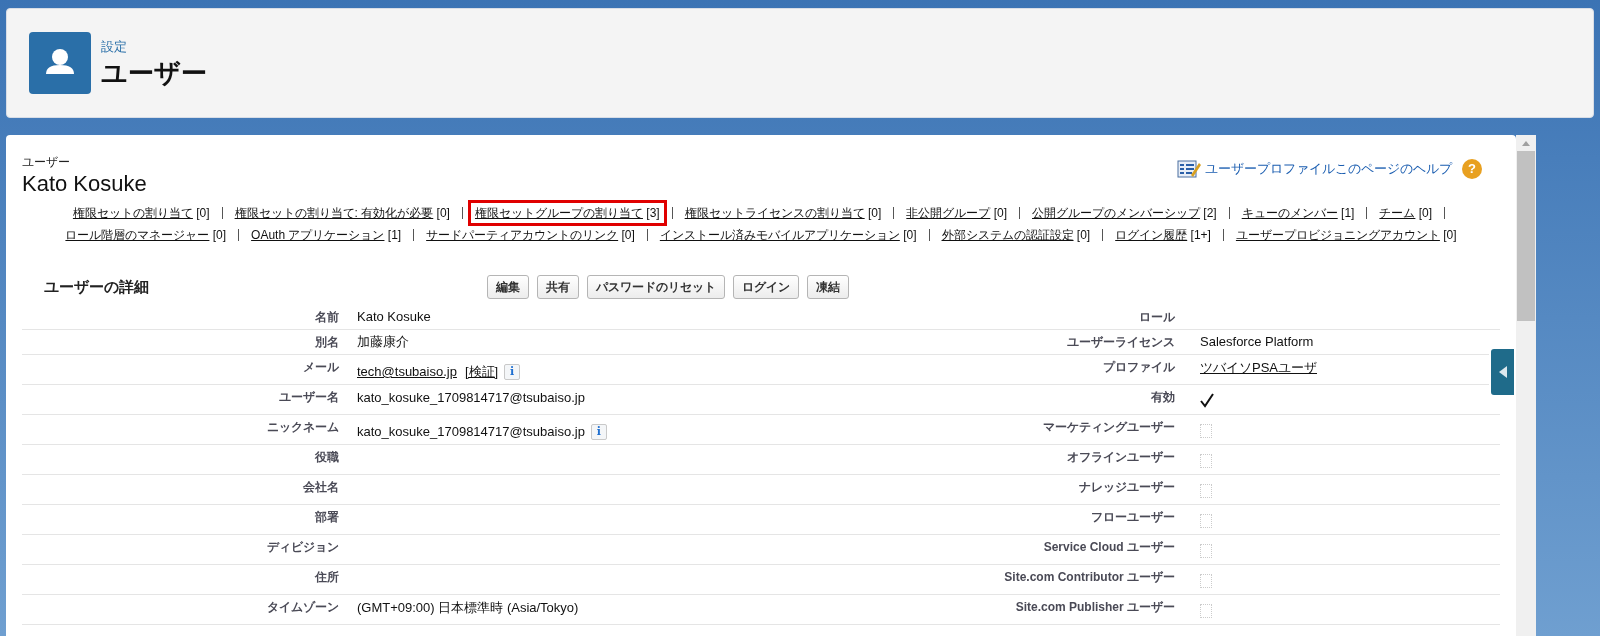  Describe the element at coordinates (303, 547) in the screenshot. I see `field-label: ディビジョン` at that location.